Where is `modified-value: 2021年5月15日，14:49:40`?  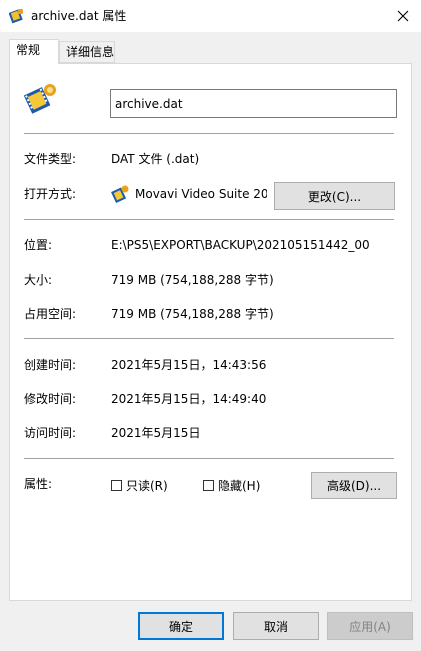 modified-value: 2021年5月15日，14:49:40 is located at coordinates (189, 399).